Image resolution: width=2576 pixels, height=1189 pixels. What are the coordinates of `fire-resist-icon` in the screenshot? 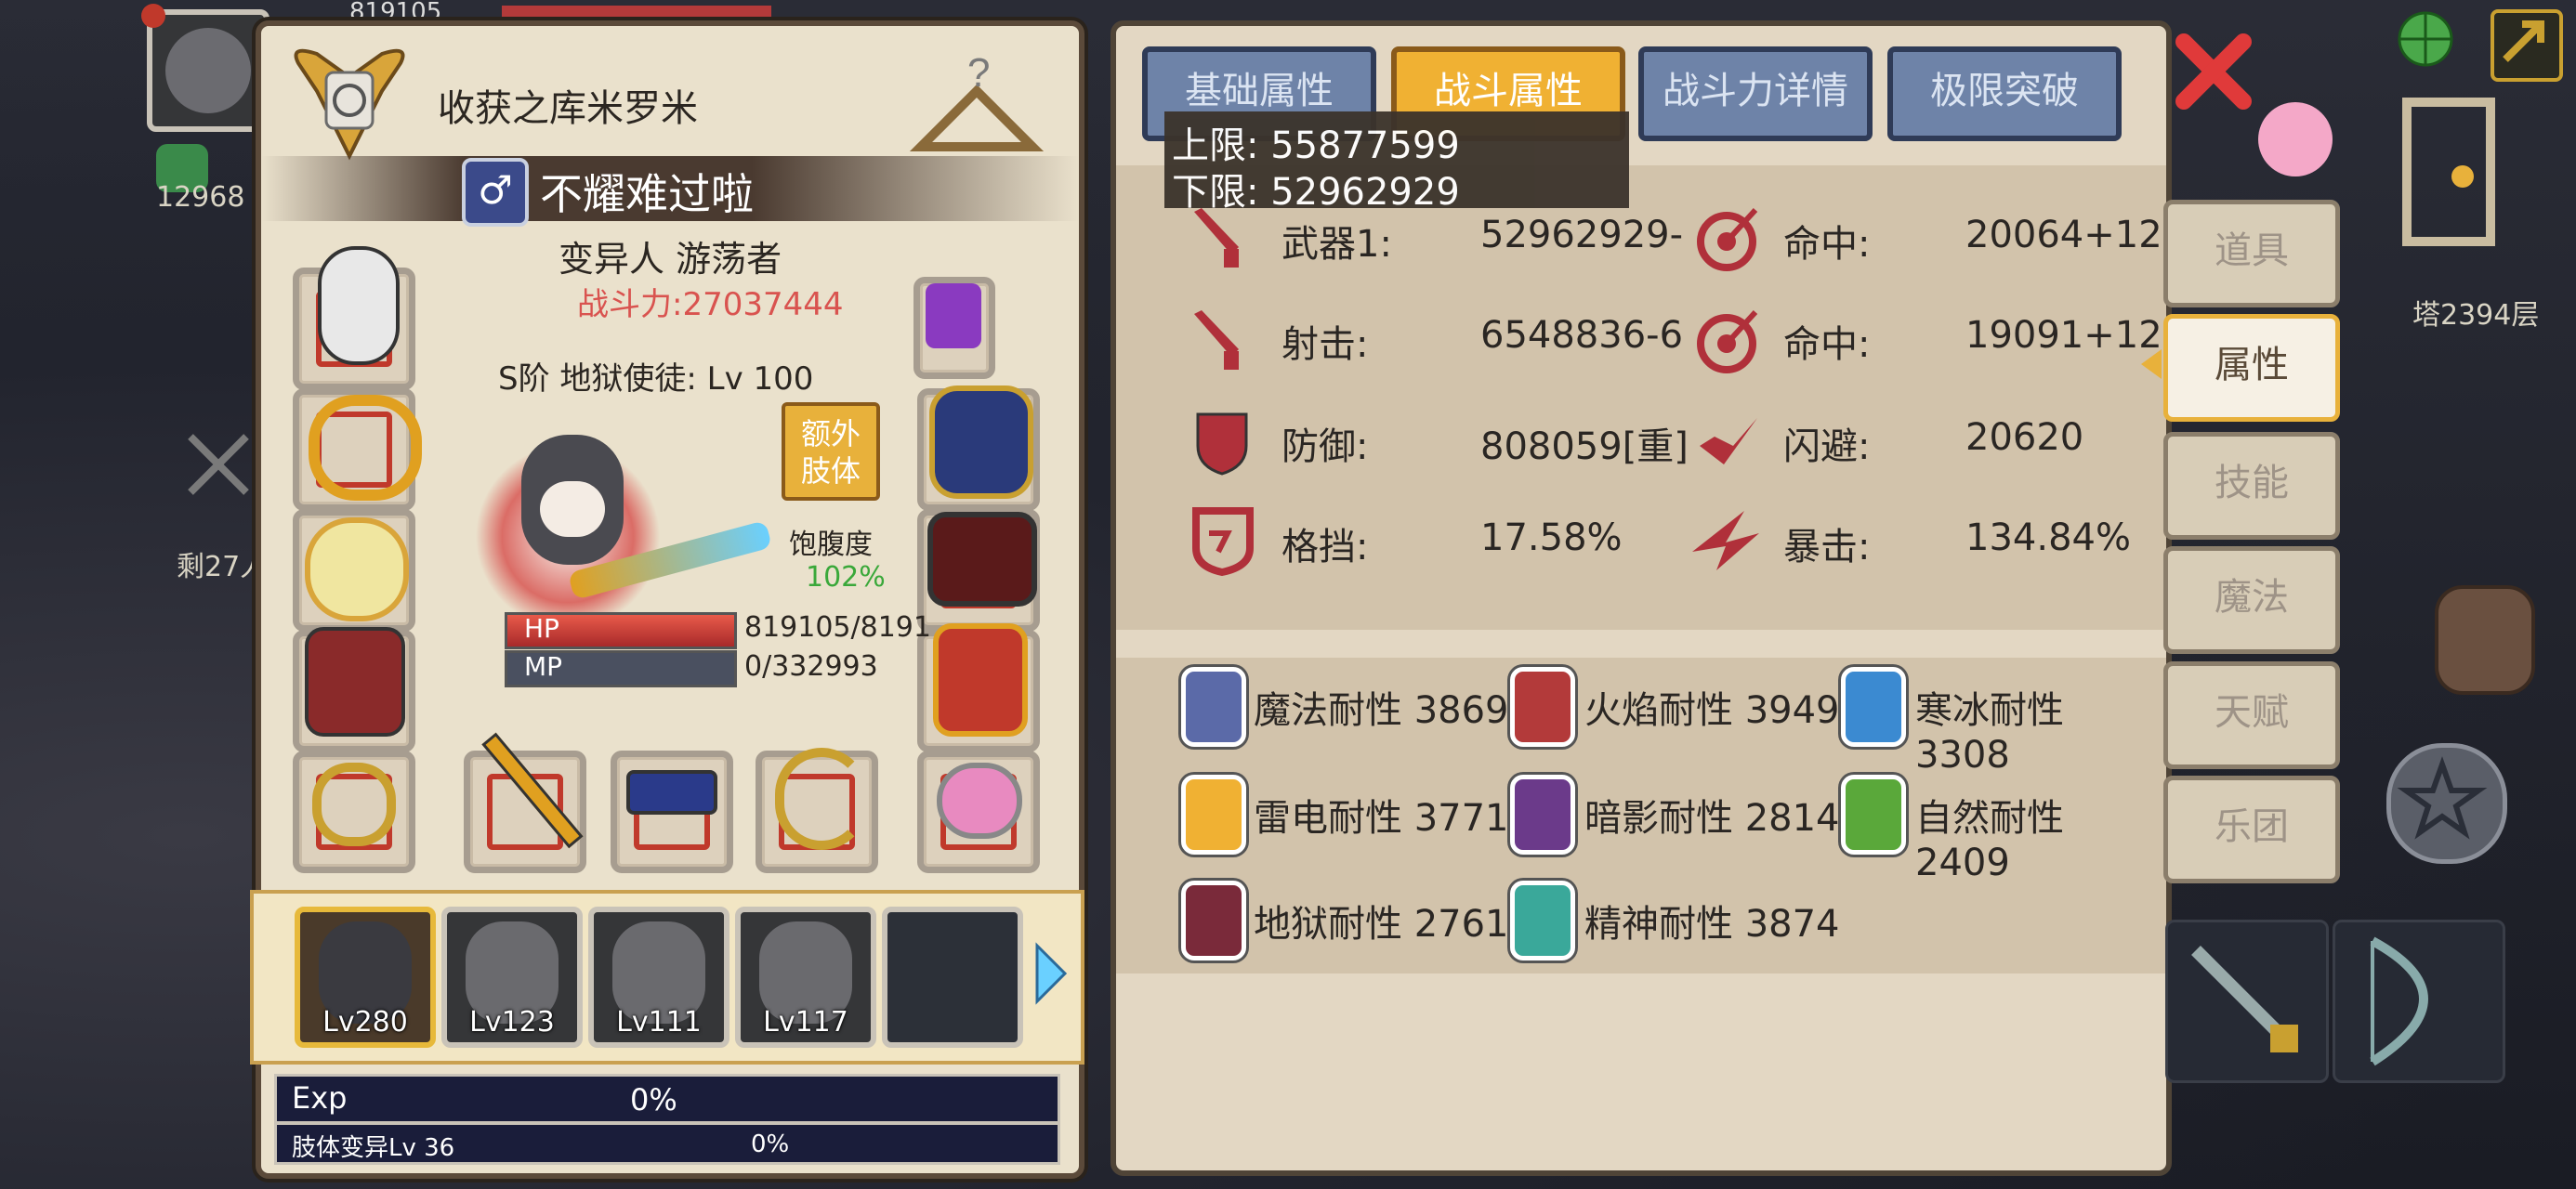 It's located at (1542, 707).